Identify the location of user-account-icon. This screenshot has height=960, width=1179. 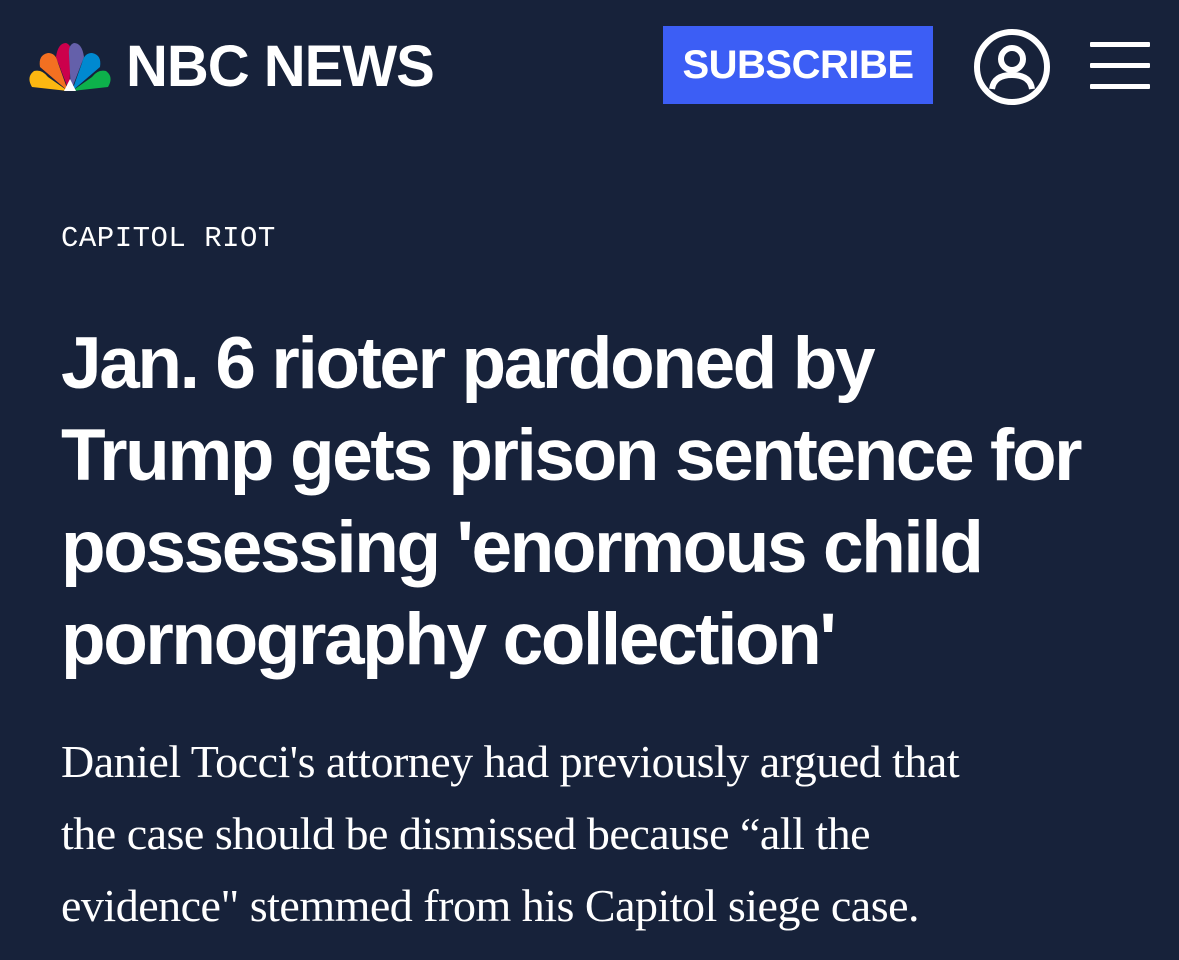
(1012, 67).